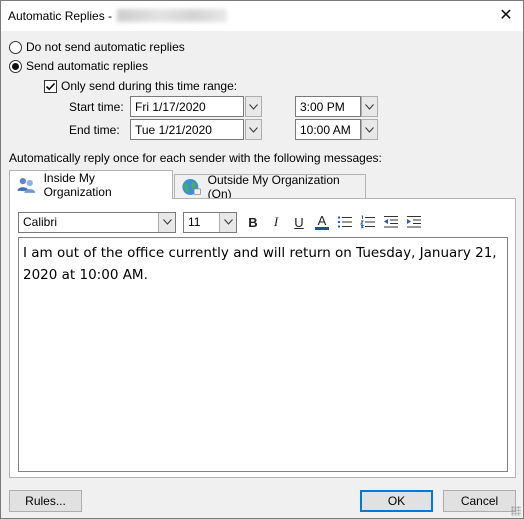  Describe the element at coordinates (173, 129) in the screenshot. I see `end-date-value: Tue 1/21/2020` at that location.